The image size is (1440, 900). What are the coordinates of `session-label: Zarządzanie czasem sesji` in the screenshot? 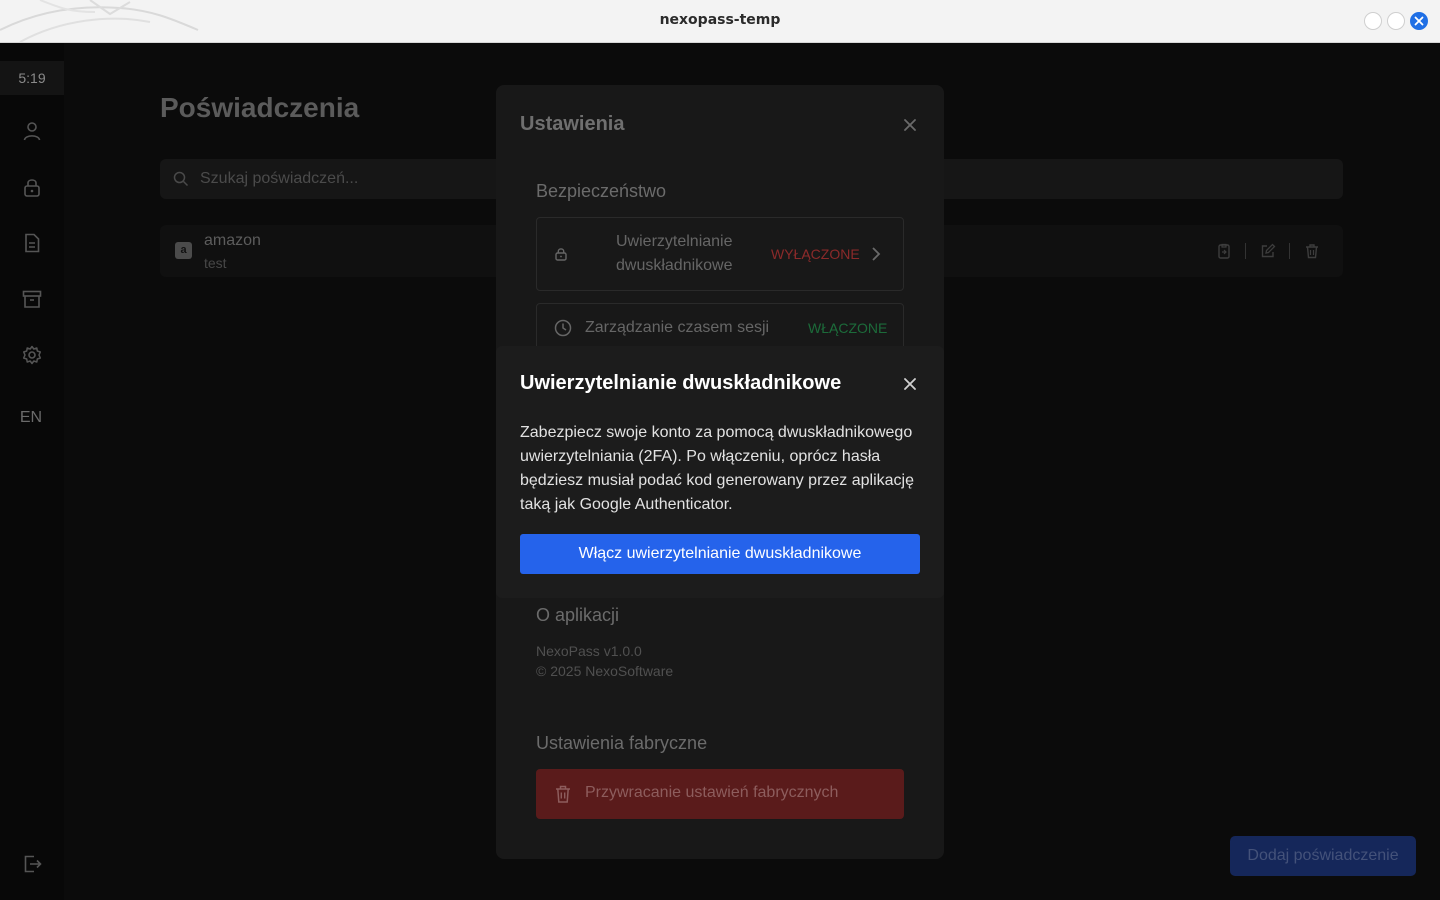 It's located at (677, 327).